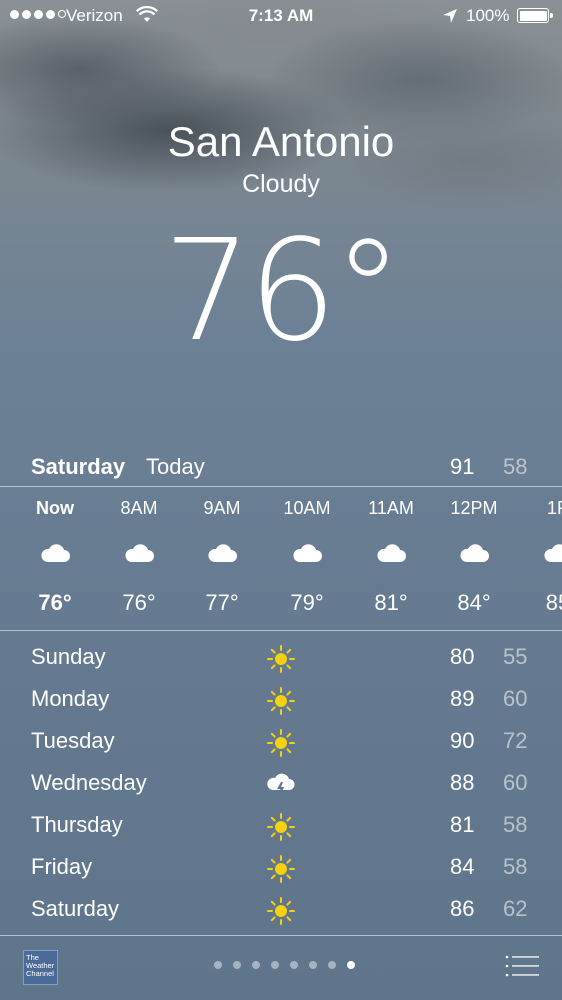 The image size is (562, 1000). Describe the element at coordinates (55, 508) in the screenshot. I see `hour-label: Now` at that location.